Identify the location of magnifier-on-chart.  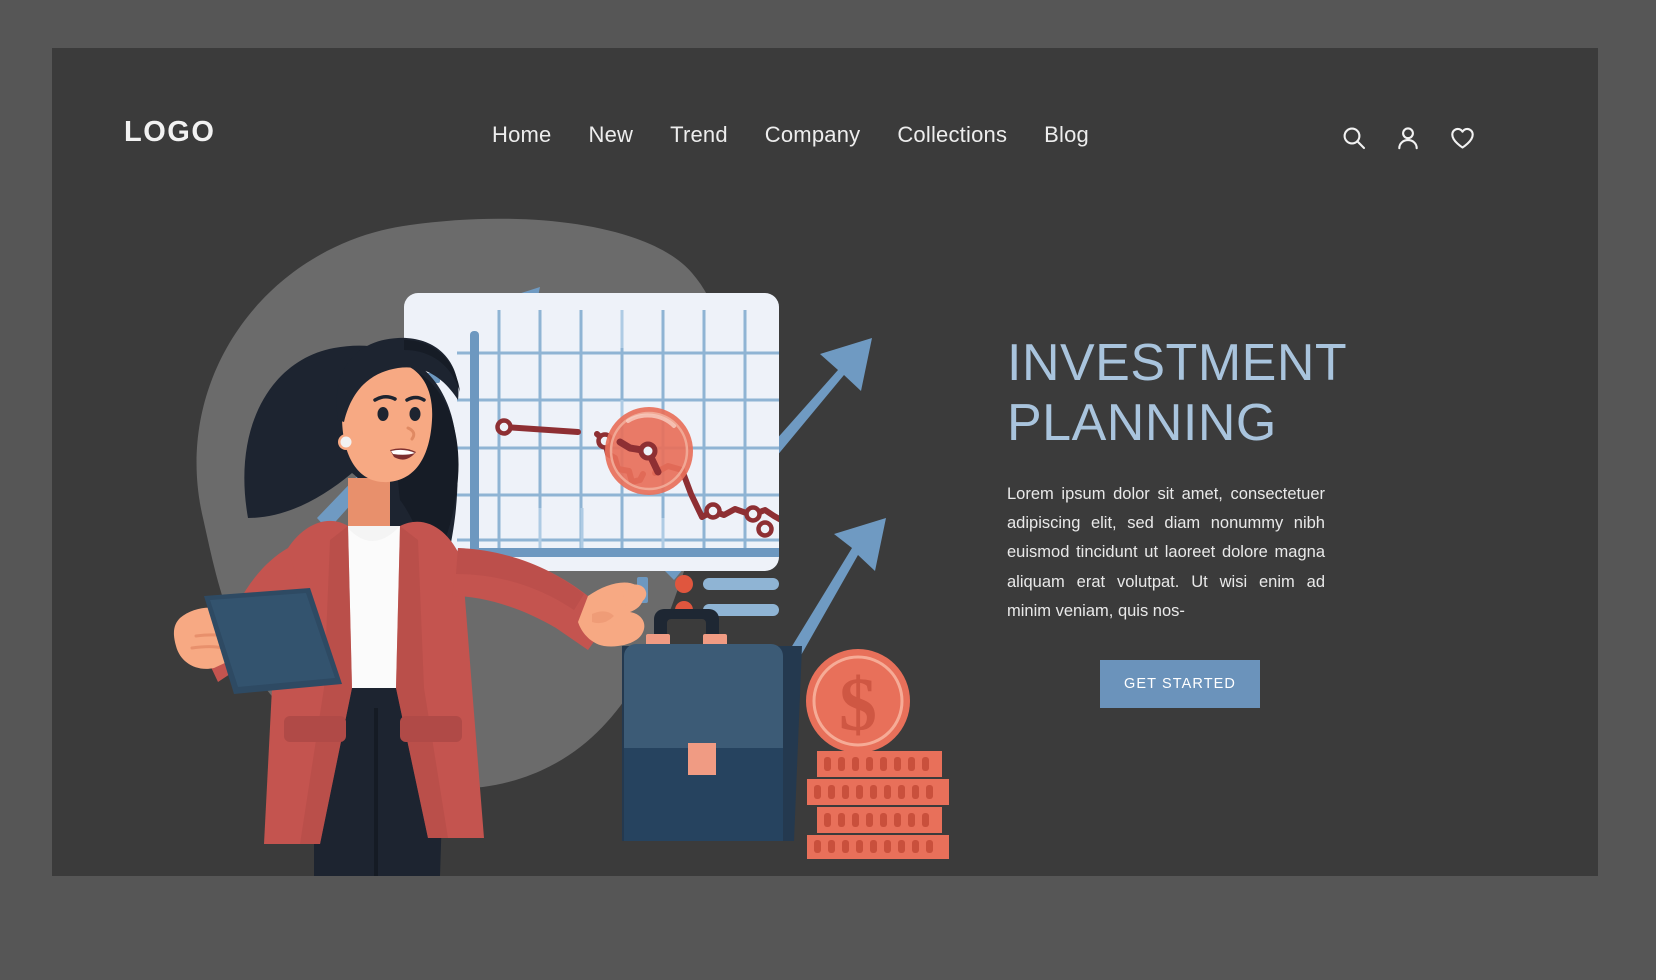
(649, 451).